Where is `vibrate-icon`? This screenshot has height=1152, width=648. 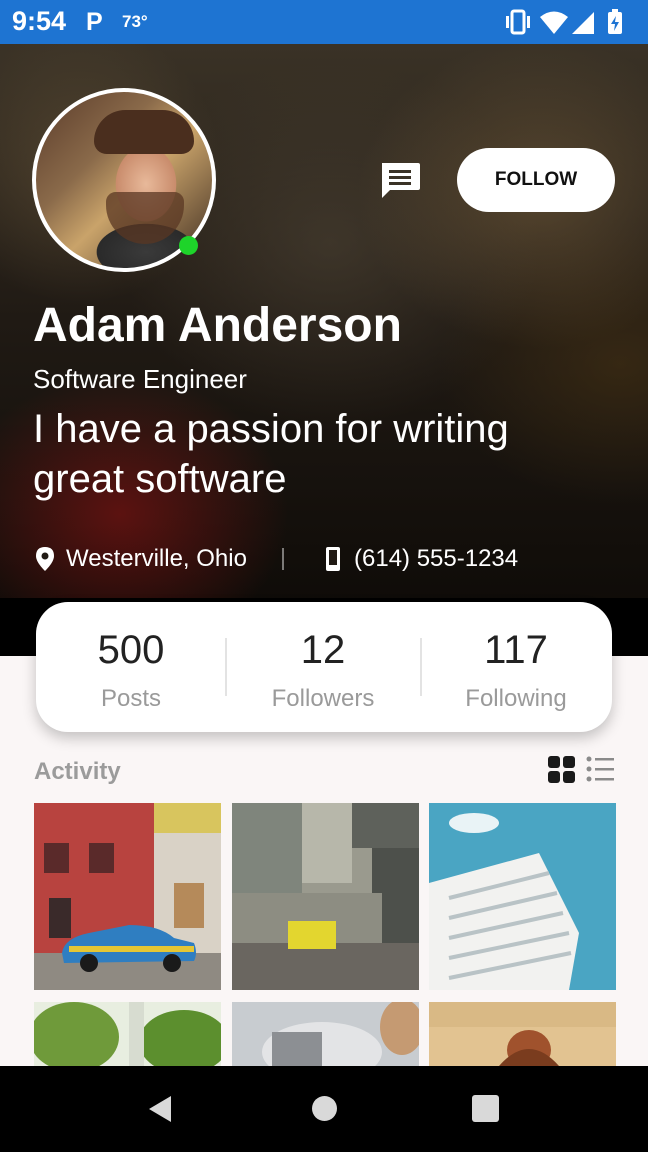 vibrate-icon is located at coordinates (518, 22).